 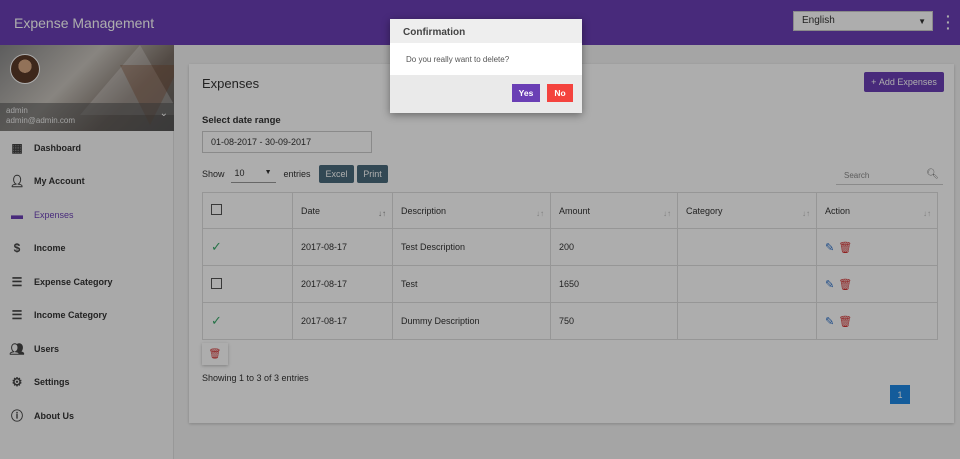 What do you see at coordinates (526, 93) in the screenshot?
I see `yes-button: Yes` at bounding box center [526, 93].